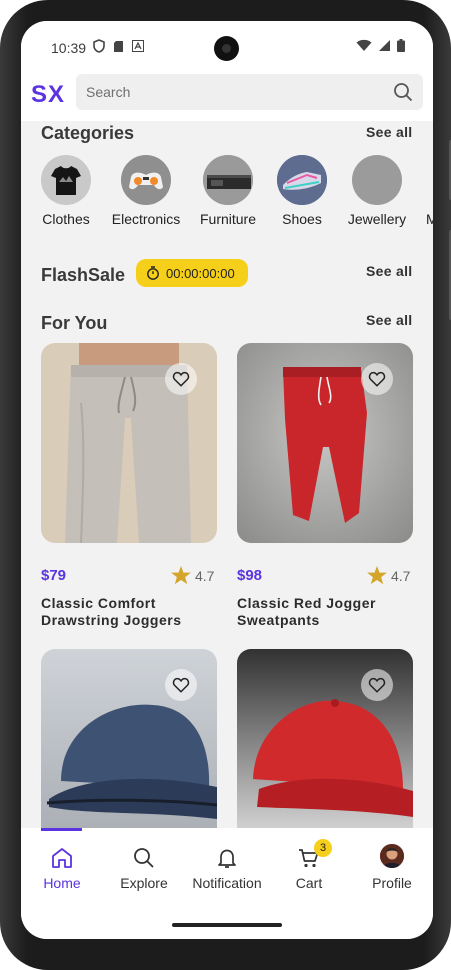 This screenshot has height=970, width=451. Describe the element at coordinates (146, 180) in the screenshot. I see `gamepad-icon` at that location.